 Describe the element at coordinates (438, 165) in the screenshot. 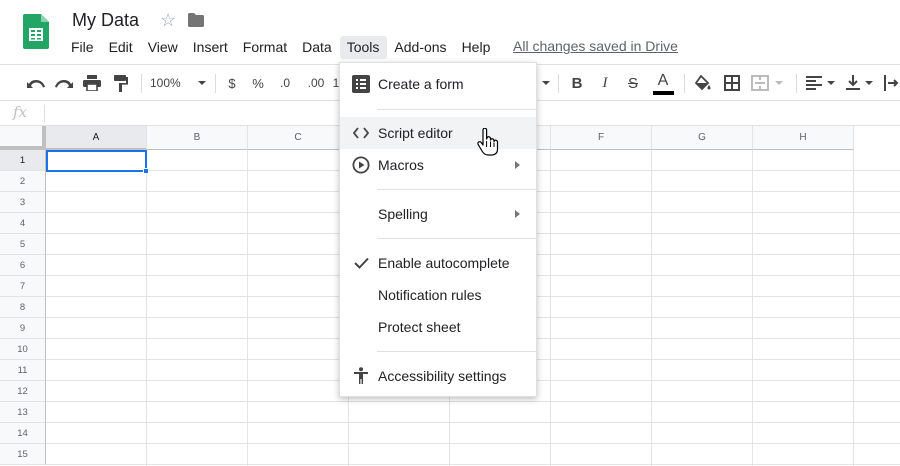

I see `menu-item-macros: Macros` at that location.